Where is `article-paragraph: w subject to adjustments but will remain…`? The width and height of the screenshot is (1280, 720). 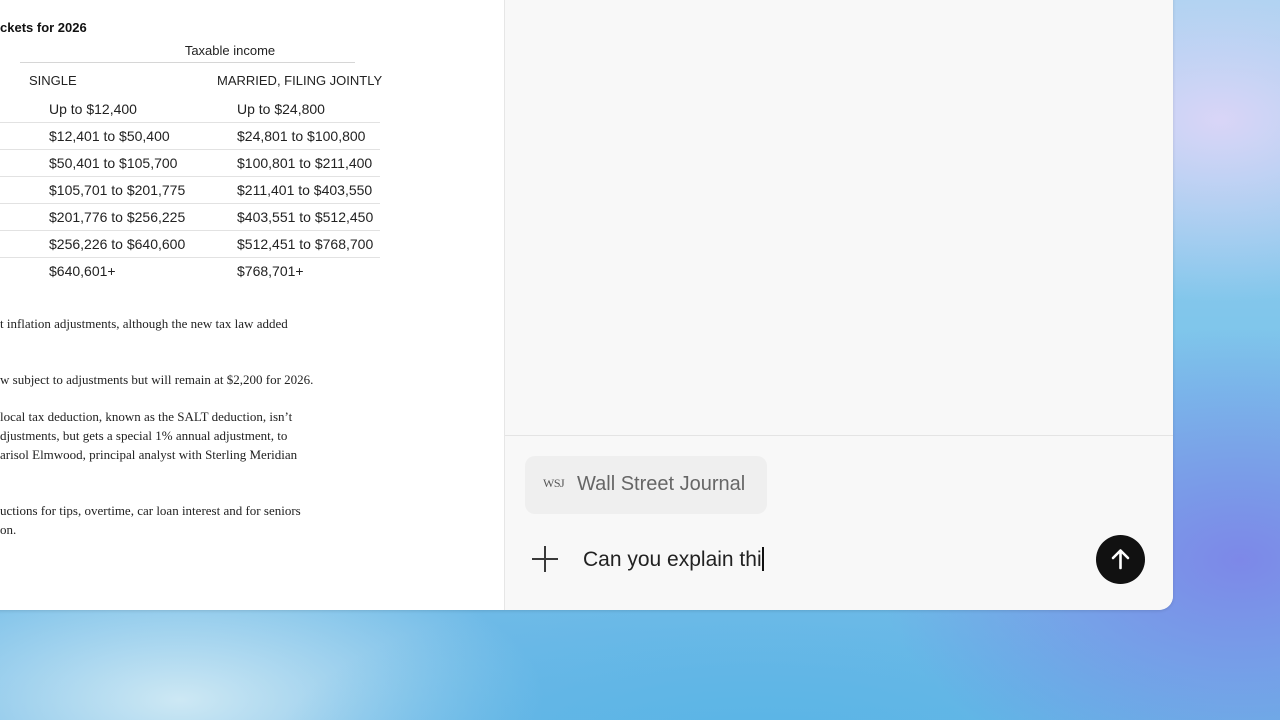
article-paragraph: w subject to adjustments but will remain… is located at coordinates (210, 379).